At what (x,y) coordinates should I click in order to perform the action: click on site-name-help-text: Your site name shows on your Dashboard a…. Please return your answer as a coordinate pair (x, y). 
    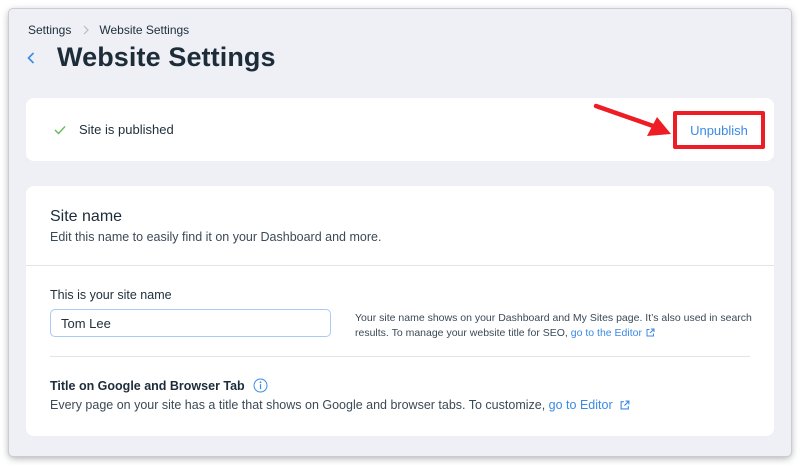
    Looking at the image, I should click on (553, 325).